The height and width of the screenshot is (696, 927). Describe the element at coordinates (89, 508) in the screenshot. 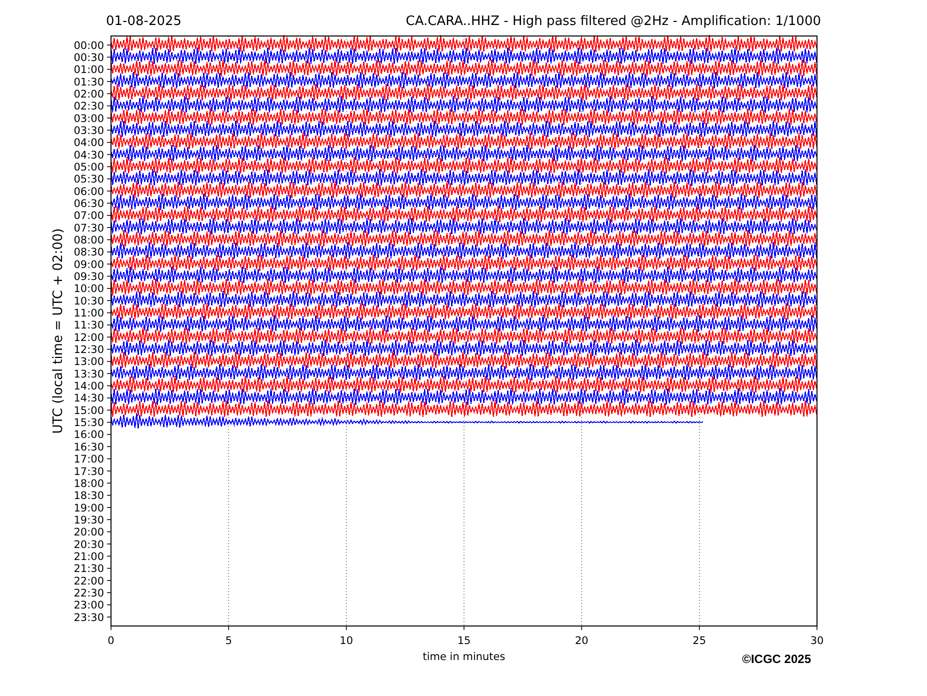

I see `y-tick-label: 19:00` at that location.